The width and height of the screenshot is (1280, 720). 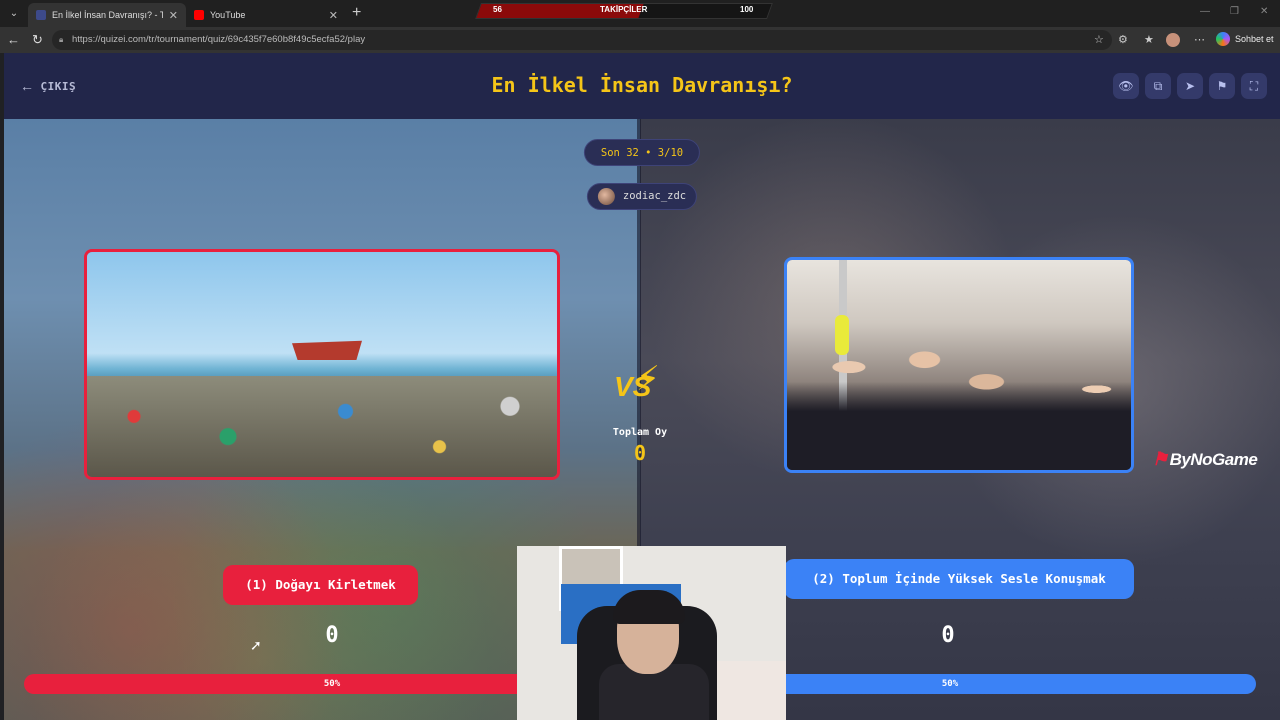 I want to click on profile-avatar, so click(x=1173, y=40).